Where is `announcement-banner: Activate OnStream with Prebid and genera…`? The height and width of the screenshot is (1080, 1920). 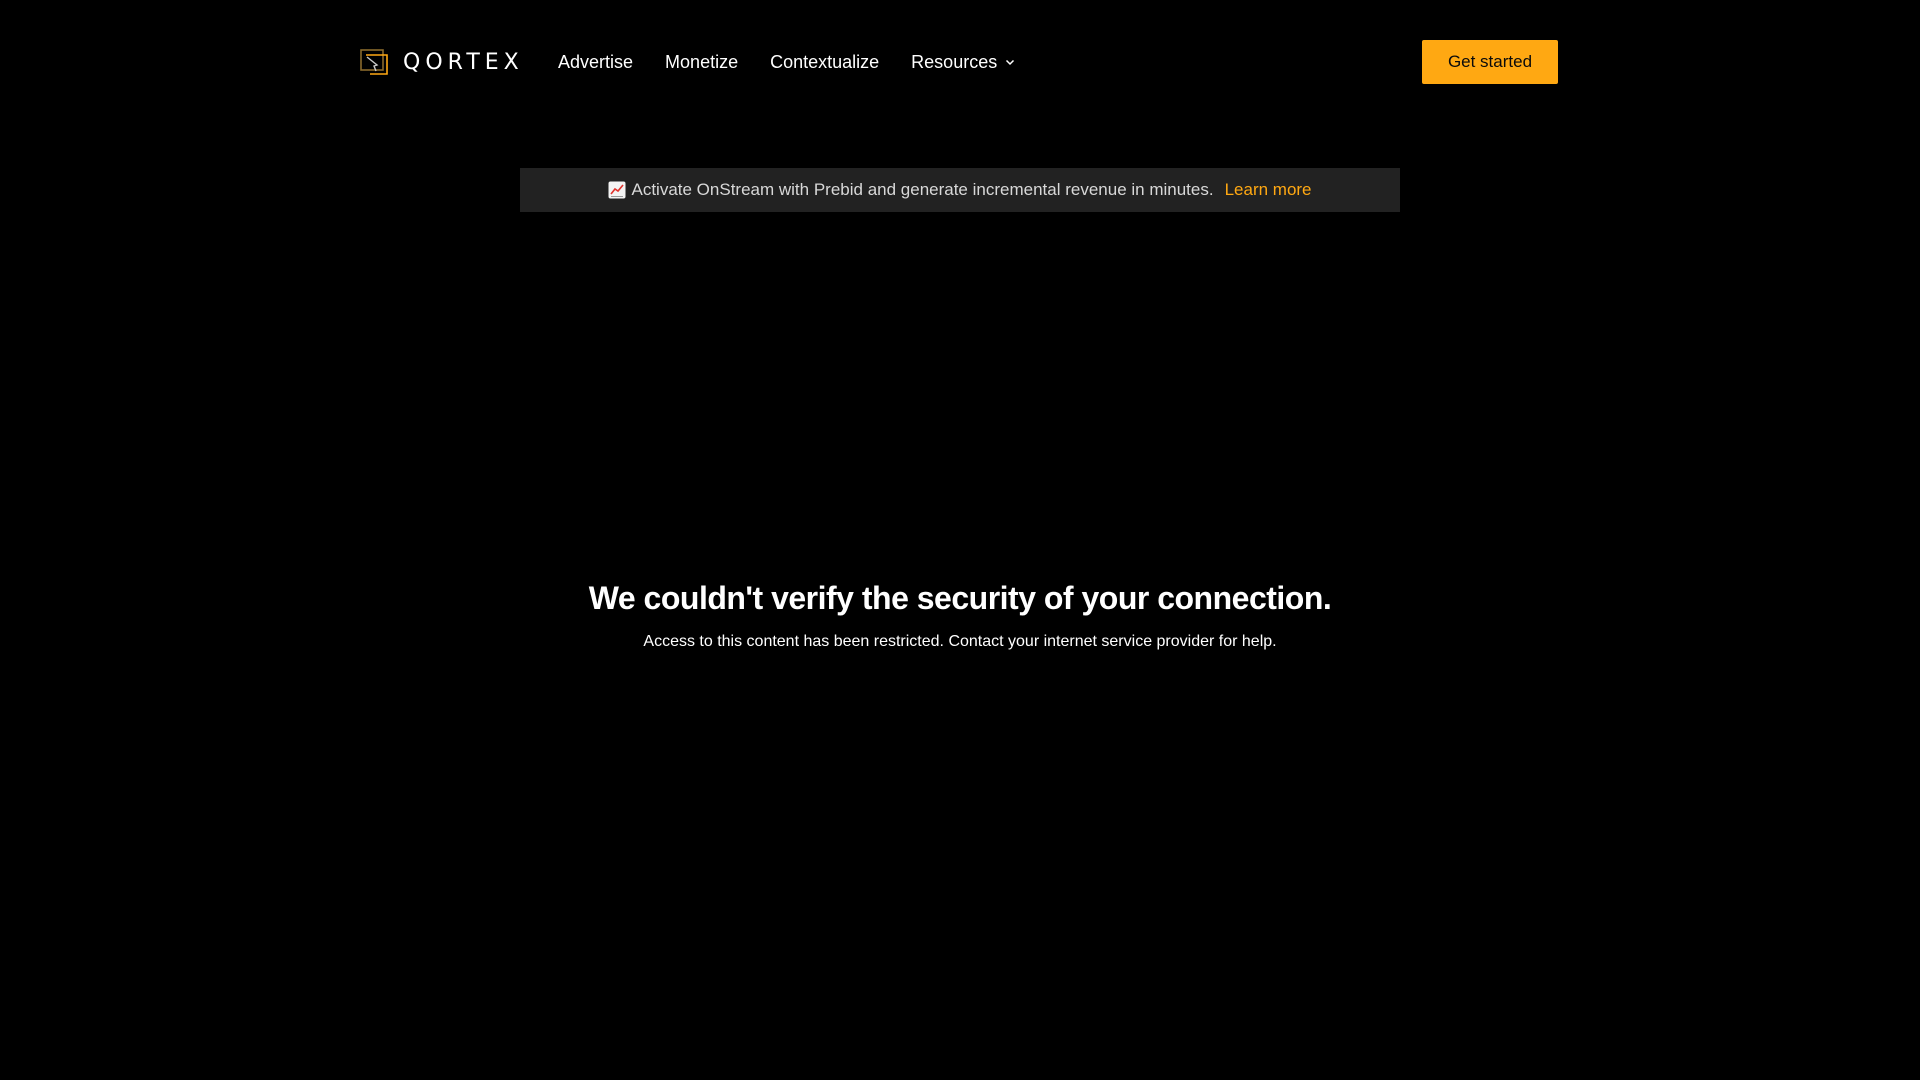 announcement-banner: Activate OnStream with Prebid and genera… is located at coordinates (960, 190).